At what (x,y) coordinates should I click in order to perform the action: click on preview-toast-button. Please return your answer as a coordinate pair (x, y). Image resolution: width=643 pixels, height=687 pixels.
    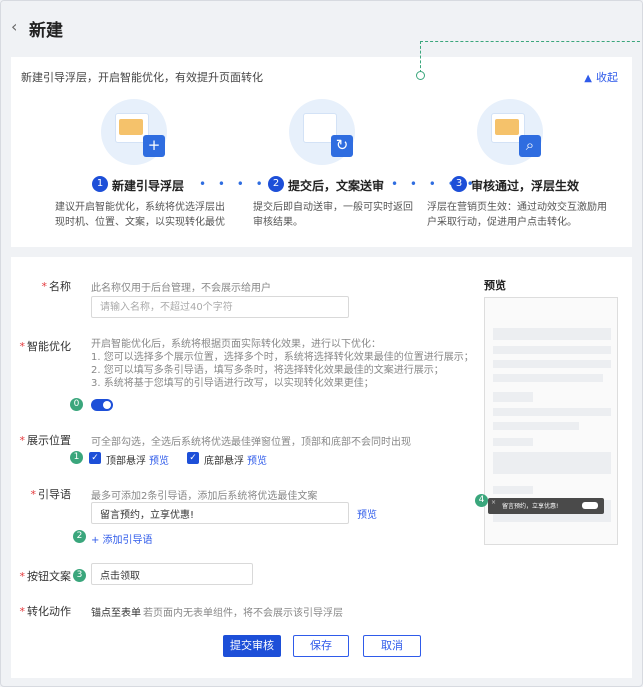
    Looking at the image, I should click on (590, 505).